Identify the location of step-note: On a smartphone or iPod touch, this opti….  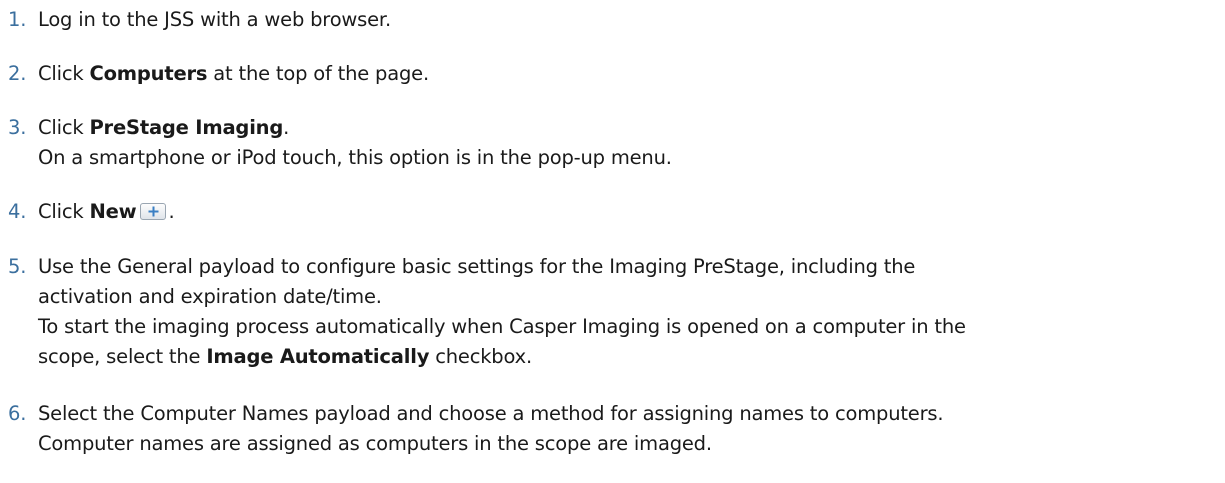
(355, 157).